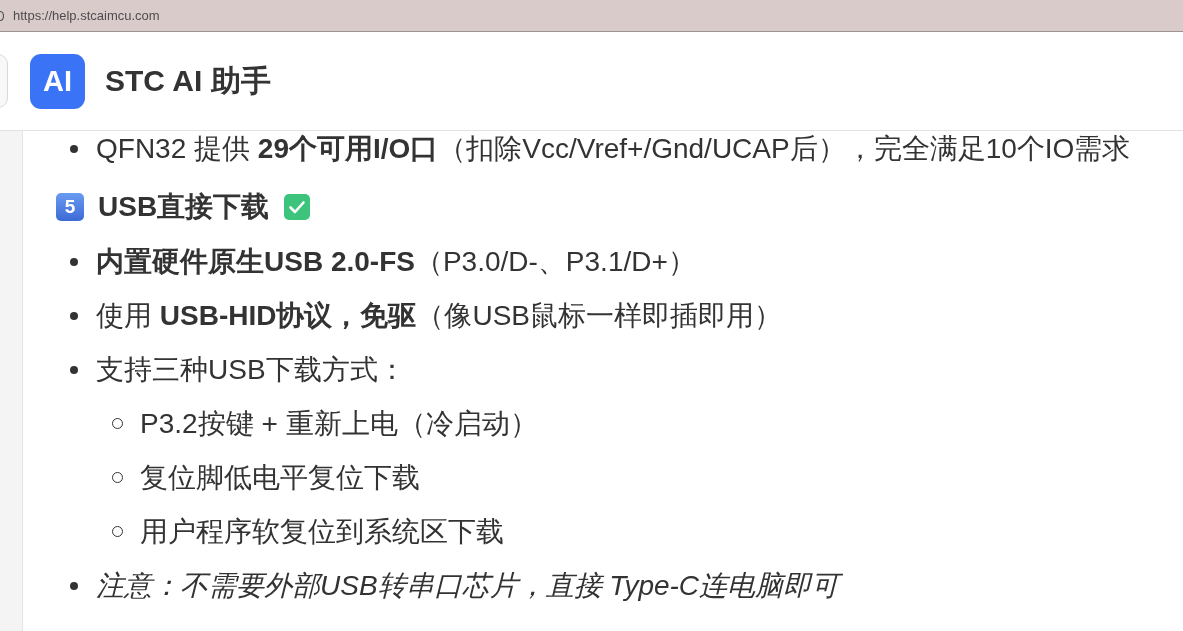 The image size is (1183, 631). Describe the element at coordinates (251, 369) in the screenshot. I see `list-text: 支持三种USB下载方式：` at that location.